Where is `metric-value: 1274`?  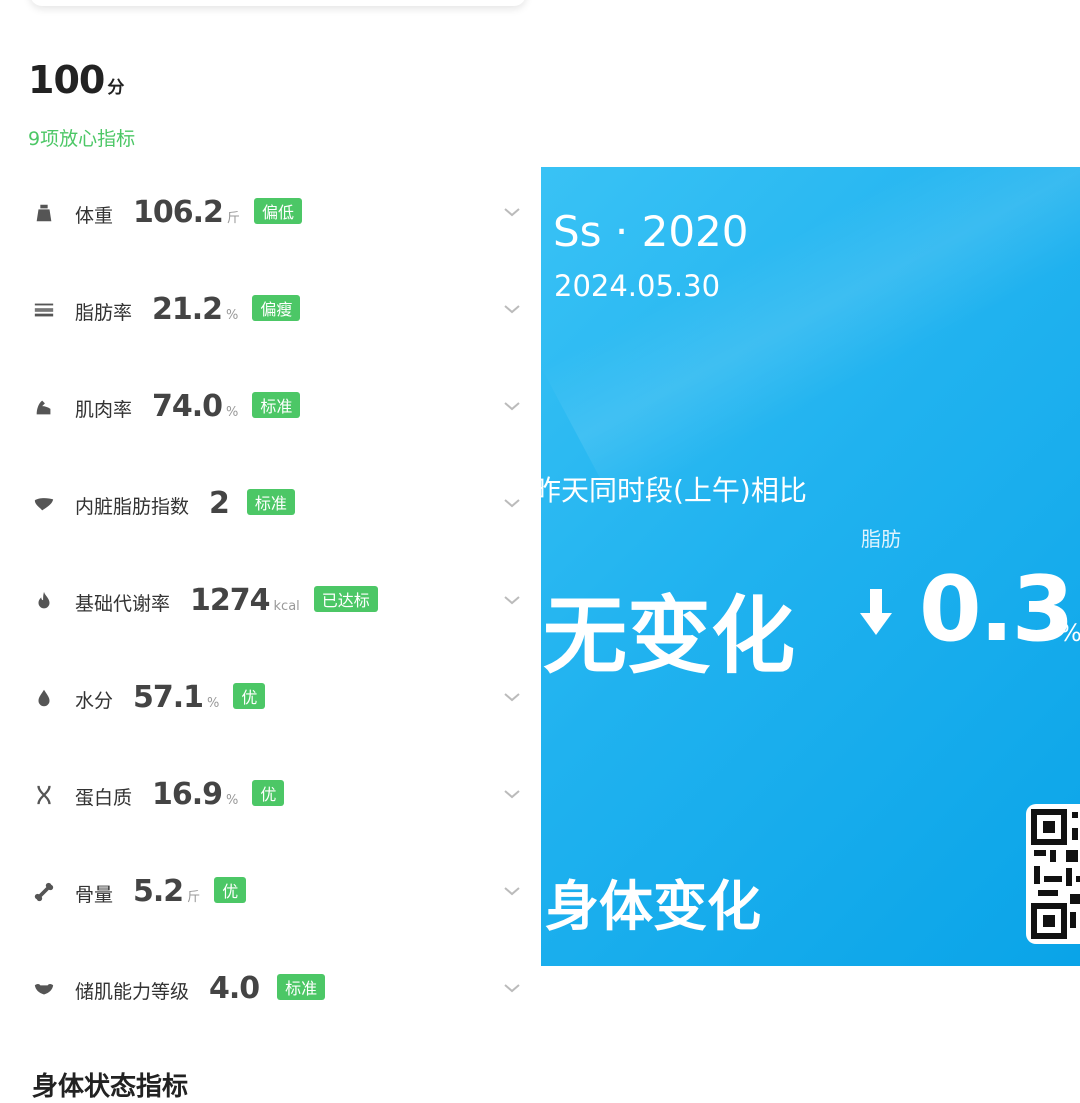
metric-value: 1274 is located at coordinates (230, 600).